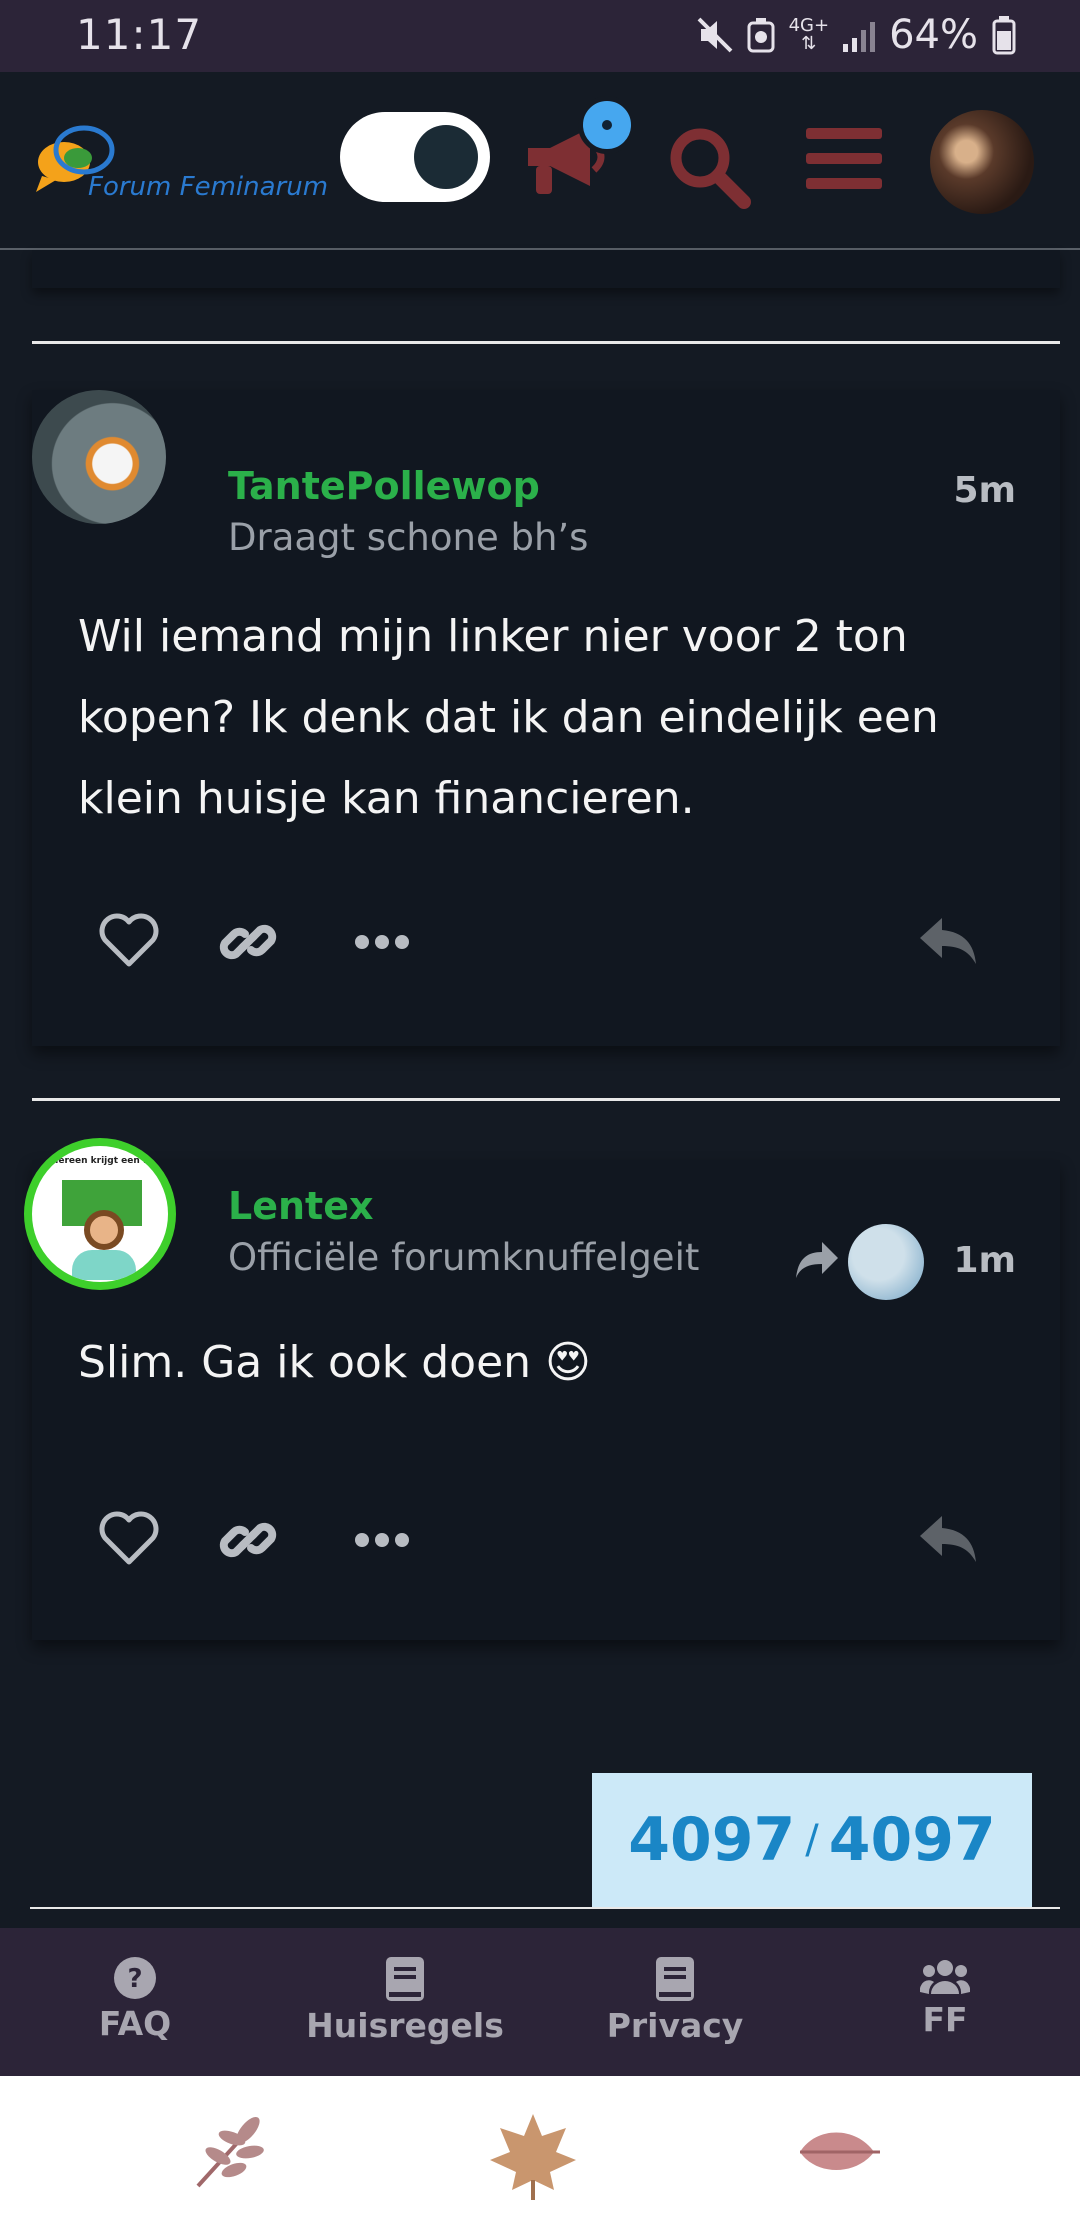 The width and height of the screenshot is (1080, 2220). What do you see at coordinates (984, 1260) in the screenshot?
I see `post-age: 1m` at bounding box center [984, 1260].